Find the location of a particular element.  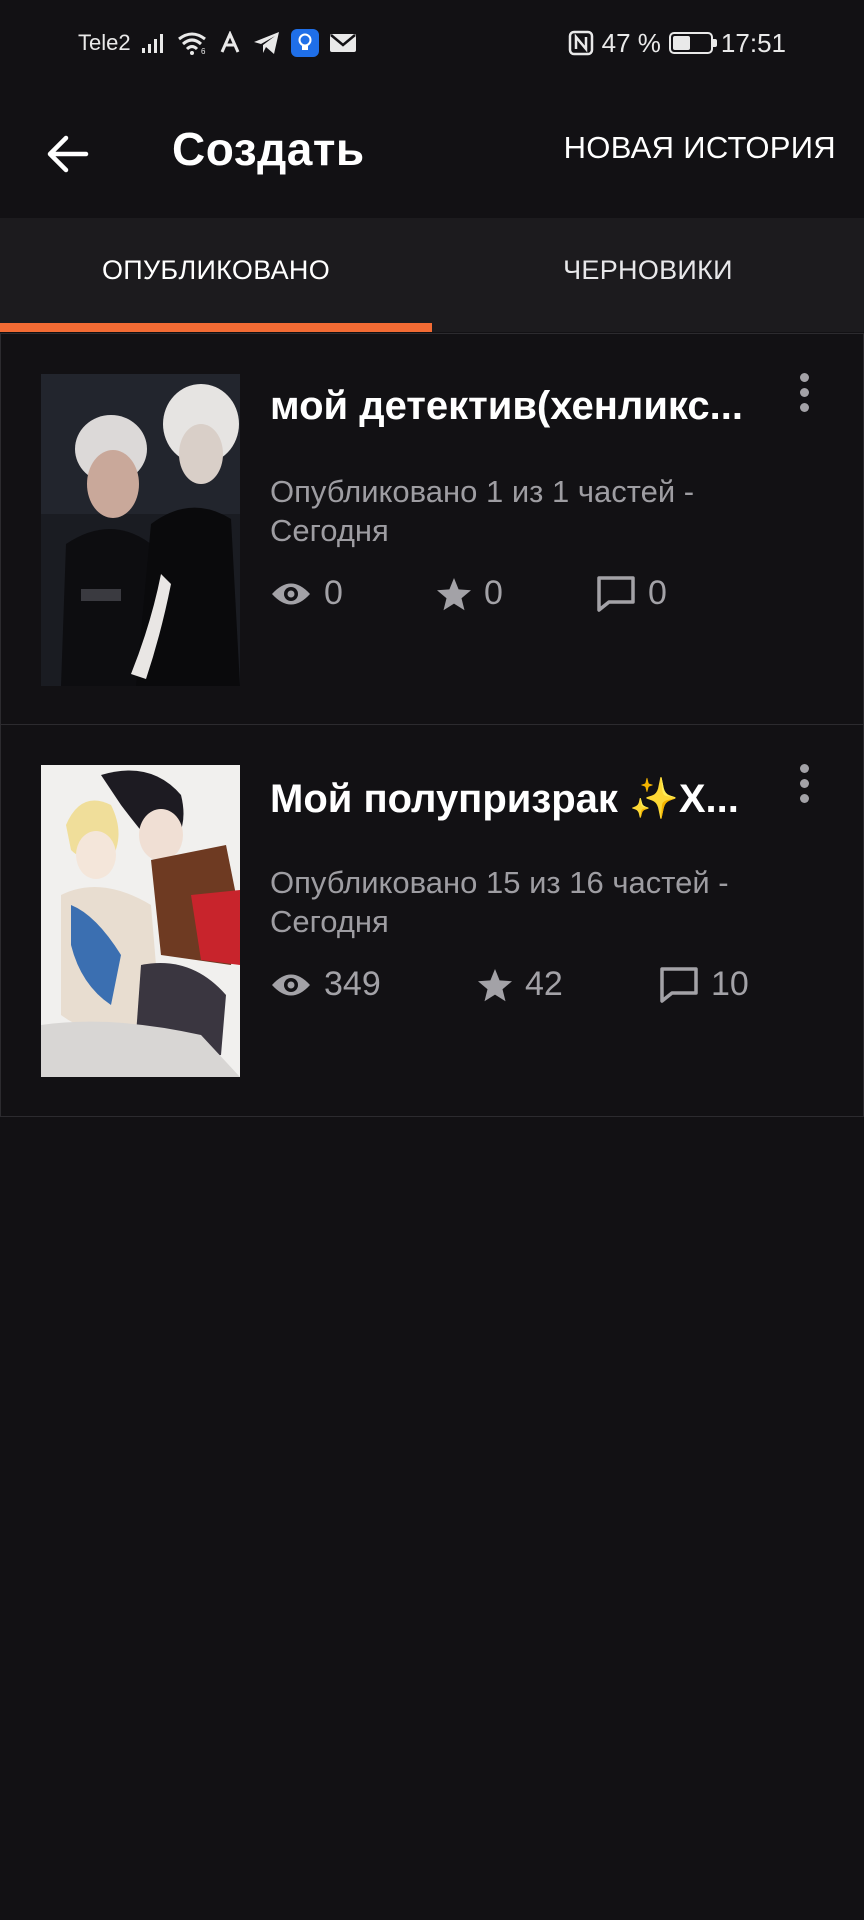

status-right: 47 % 17:51 is located at coordinates (677, 43).